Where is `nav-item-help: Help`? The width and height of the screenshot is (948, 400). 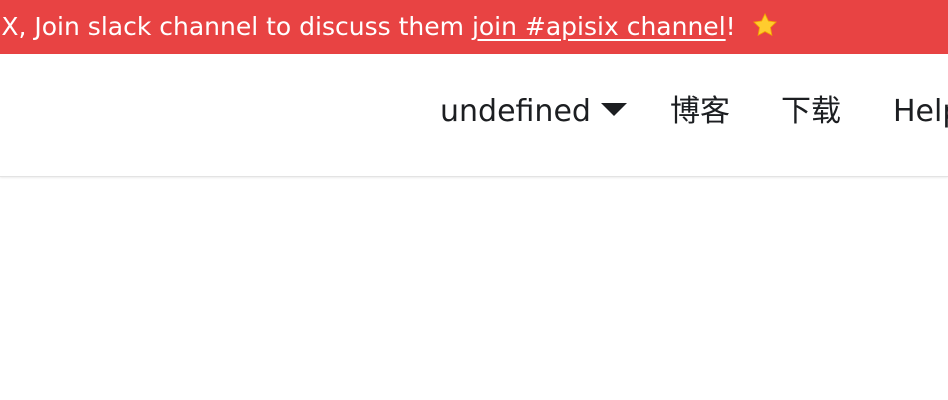 nav-item-help: Help is located at coordinates (920, 112).